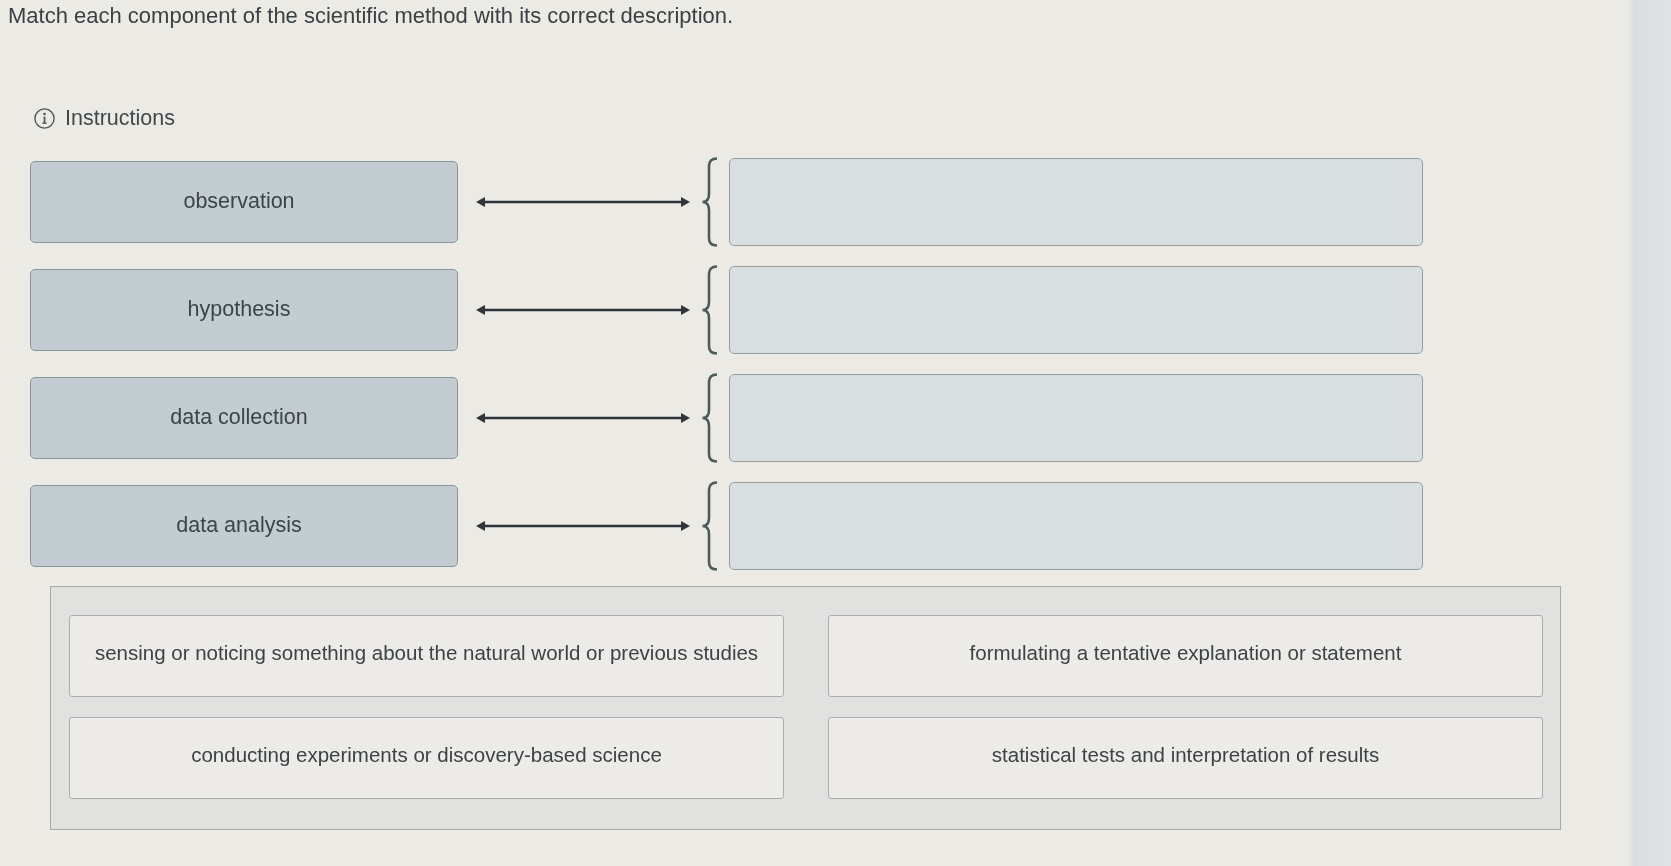  I want to click on question-prompt: Match each component of the scientific method with its correct description., so click(371, 16).